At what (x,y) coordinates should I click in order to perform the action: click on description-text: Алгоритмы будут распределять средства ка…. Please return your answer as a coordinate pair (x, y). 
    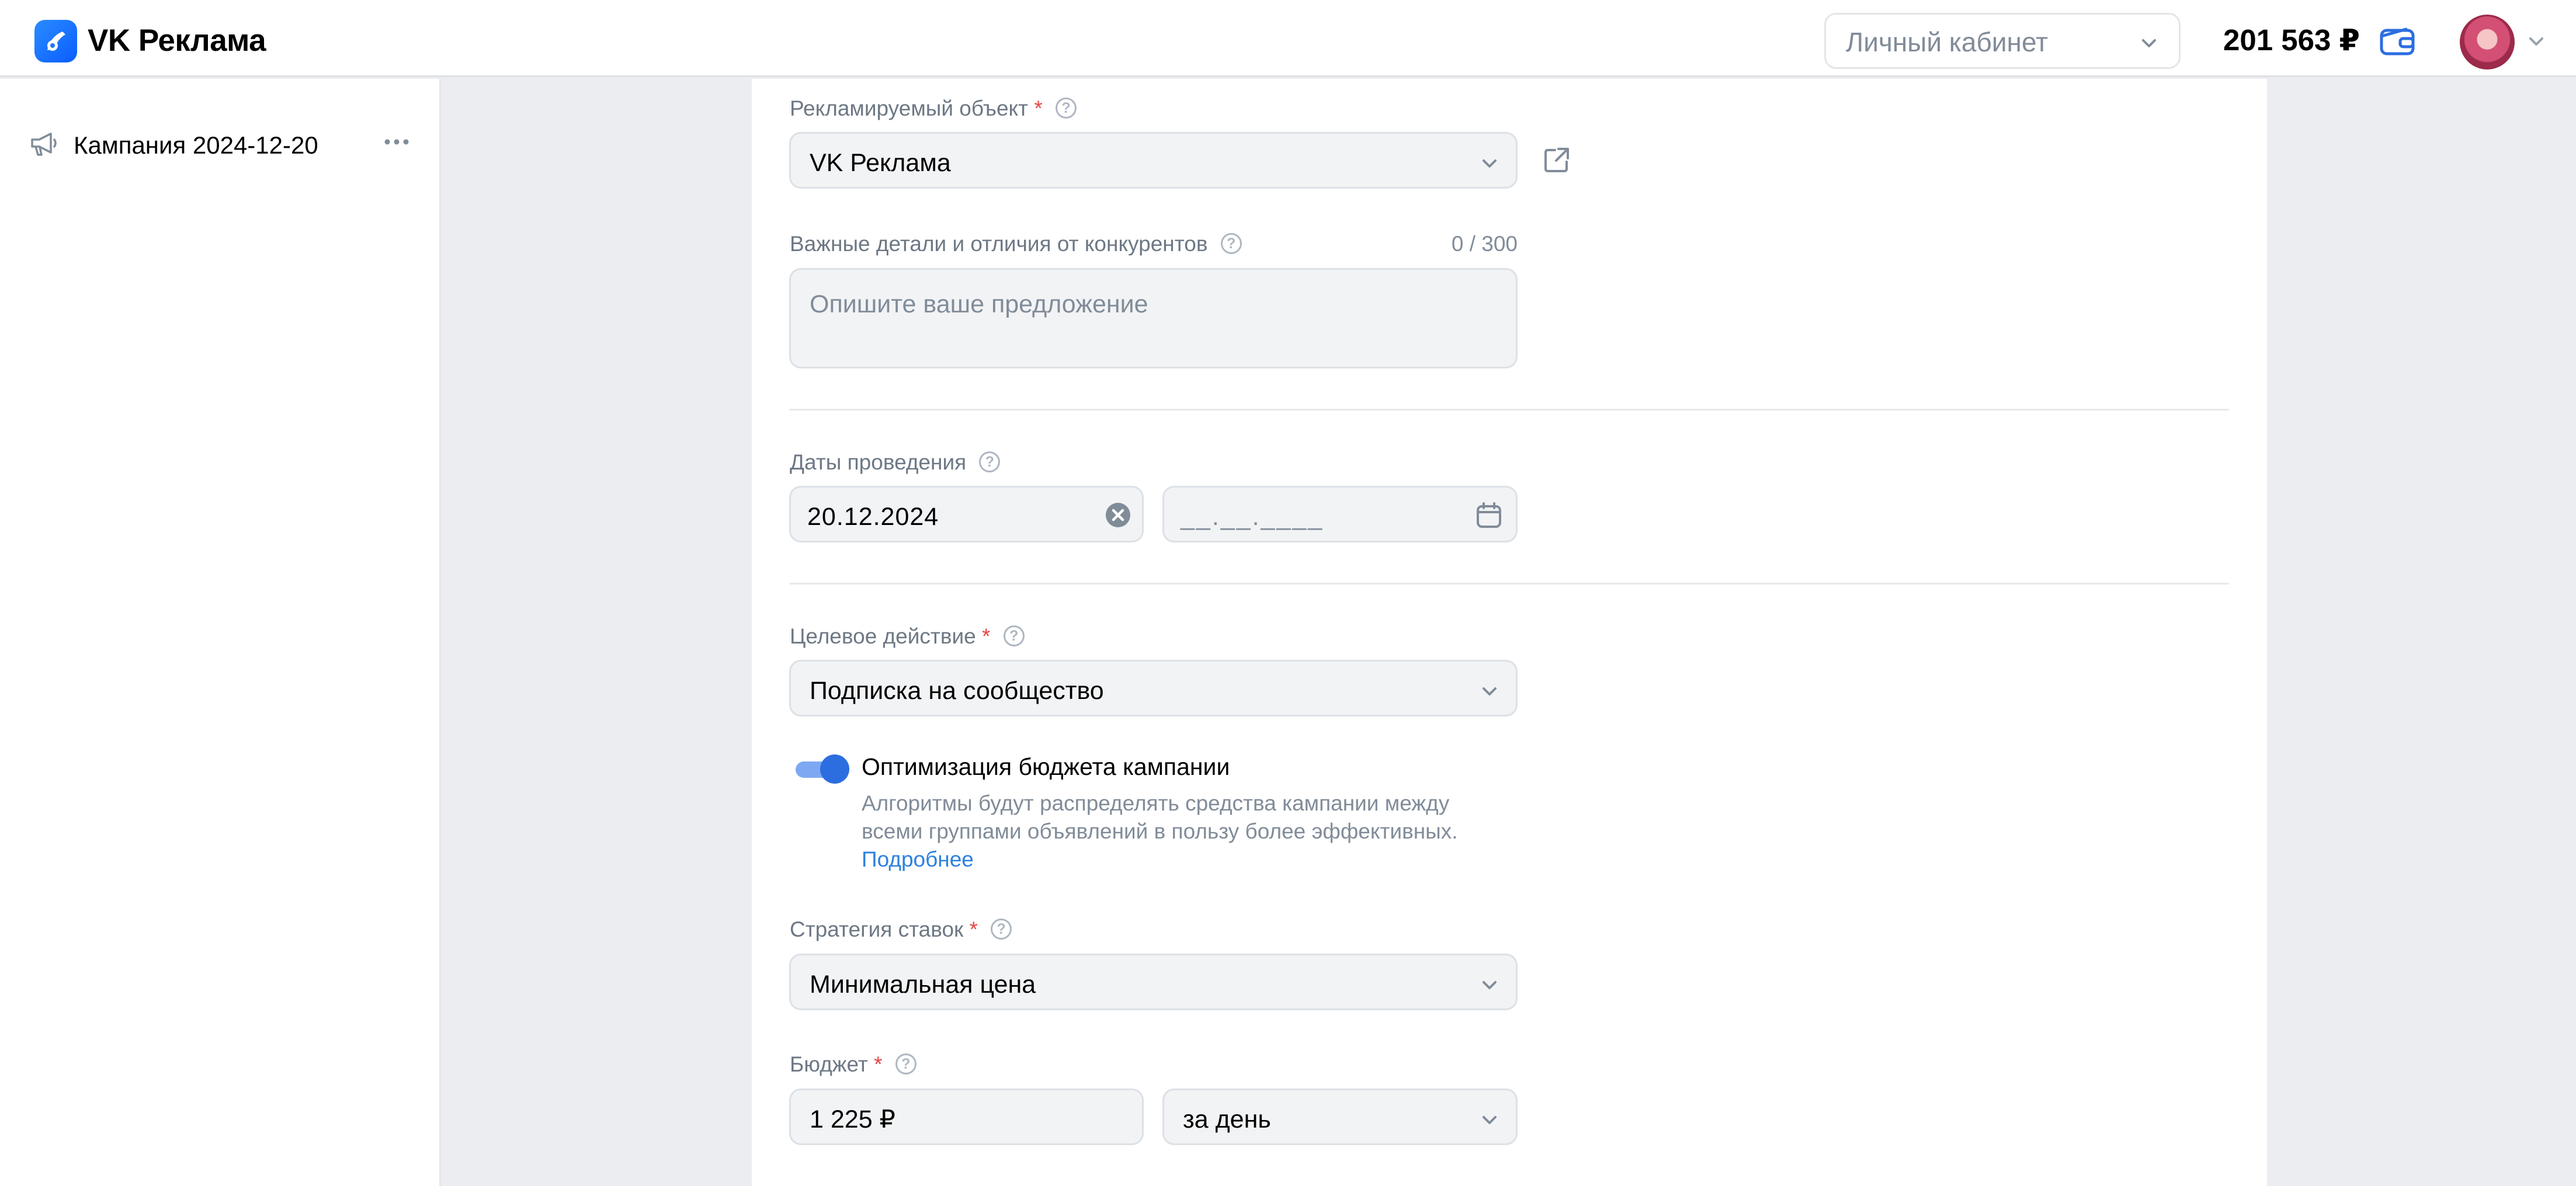
    Looking at the image, I should click on (1160, 817).